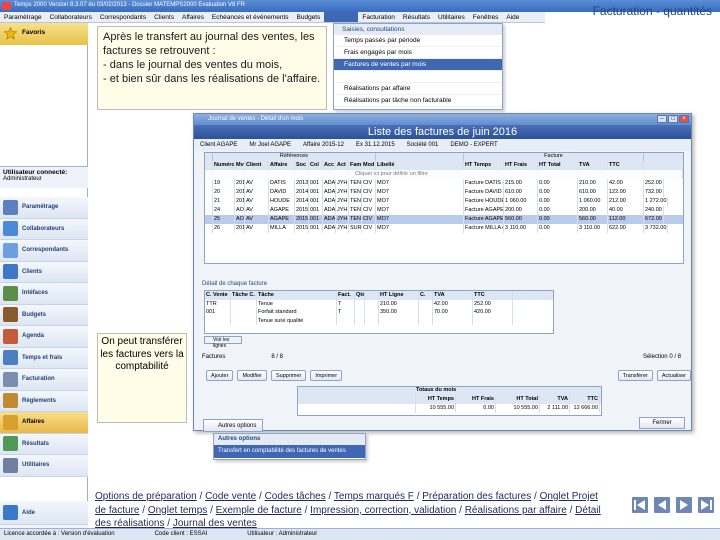  Describe the element at coordinates (295, 496) in the screenshot. I see `link-2: Codes tâches` at that location.